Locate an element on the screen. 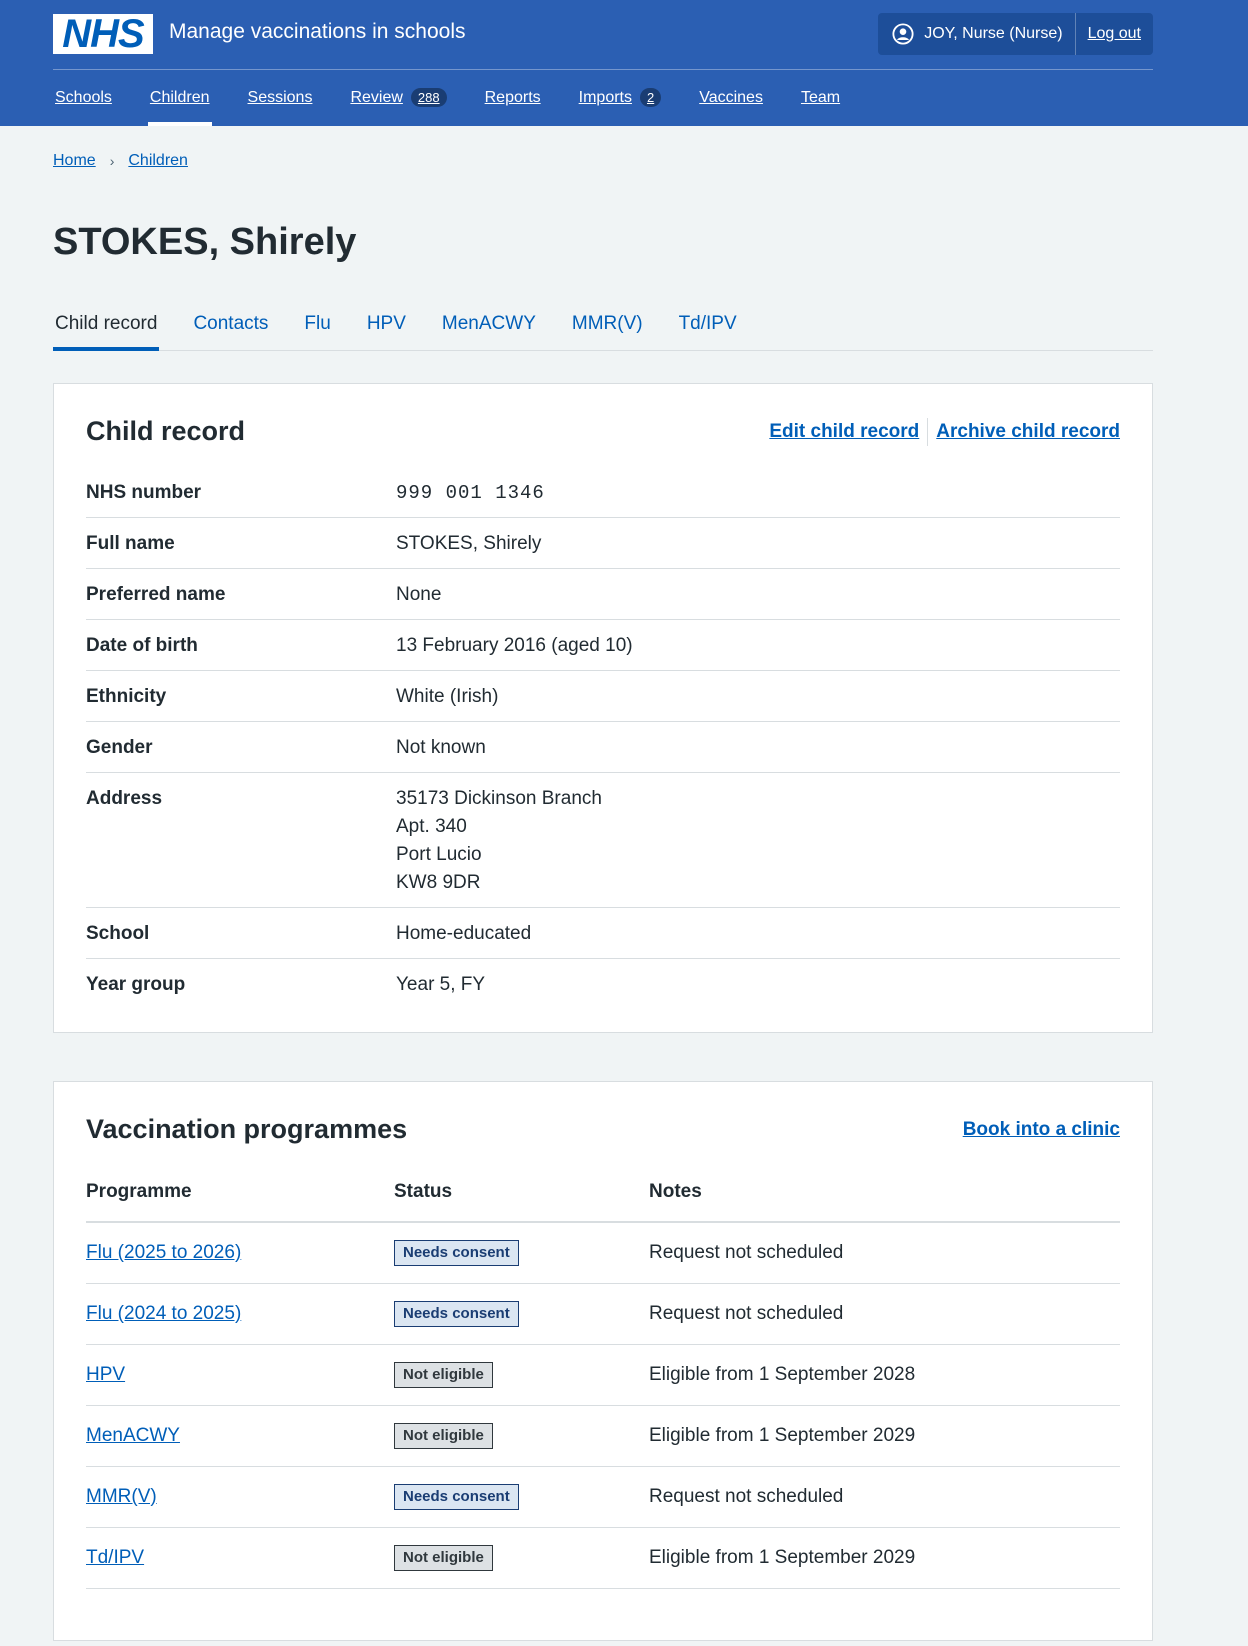 This screenshot has height=1646, width=1248. programme-link: Flu (2025 to 2026) is located at coordinates (163, 1252).